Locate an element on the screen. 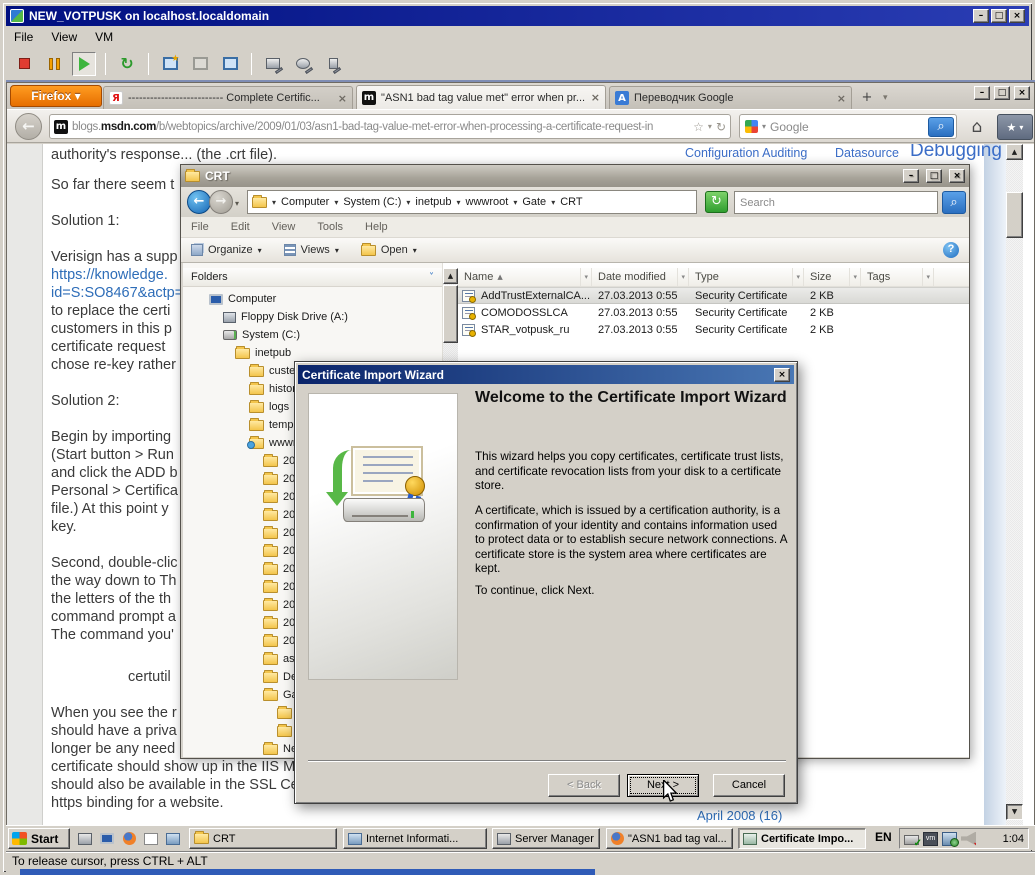 This screenshot has height=875, width=1035. breadcrumb-system-c: System (C:) is located at coordinates (372, 202).